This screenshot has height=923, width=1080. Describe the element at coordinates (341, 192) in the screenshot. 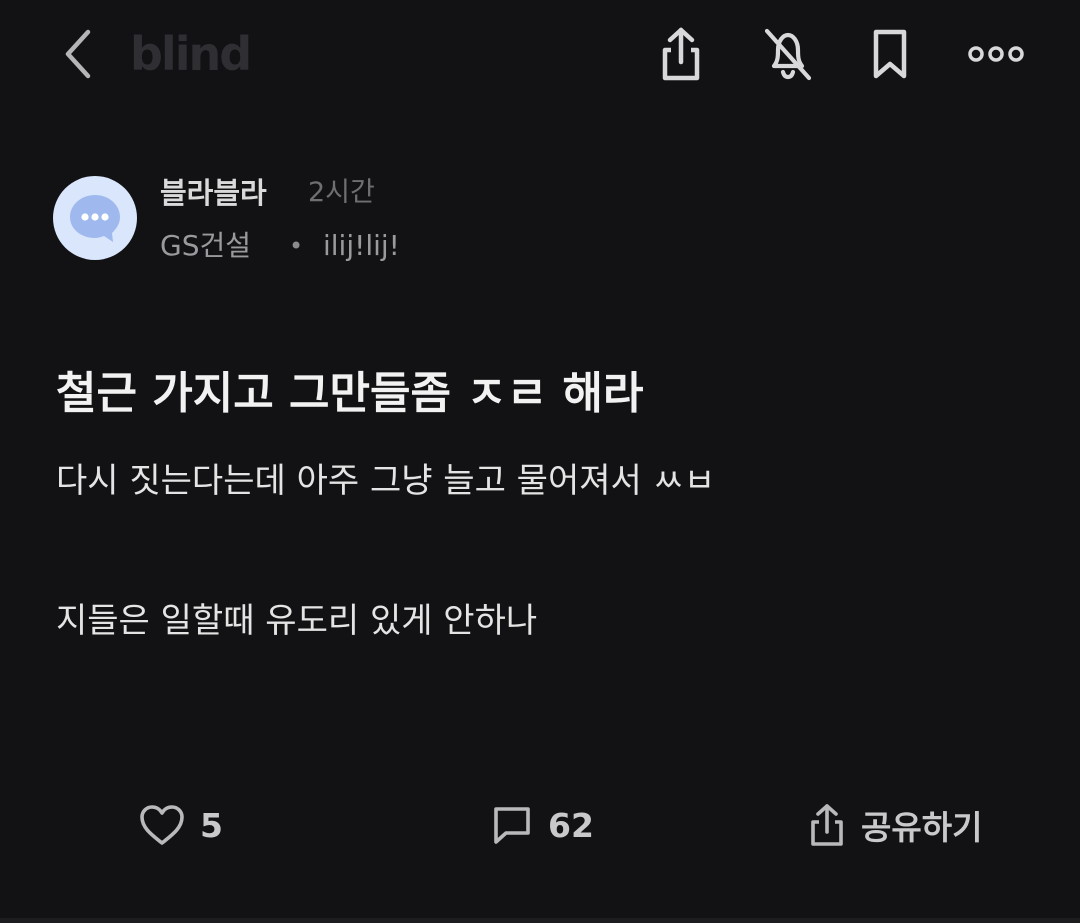

I see `post-time: 2시간` at that location.